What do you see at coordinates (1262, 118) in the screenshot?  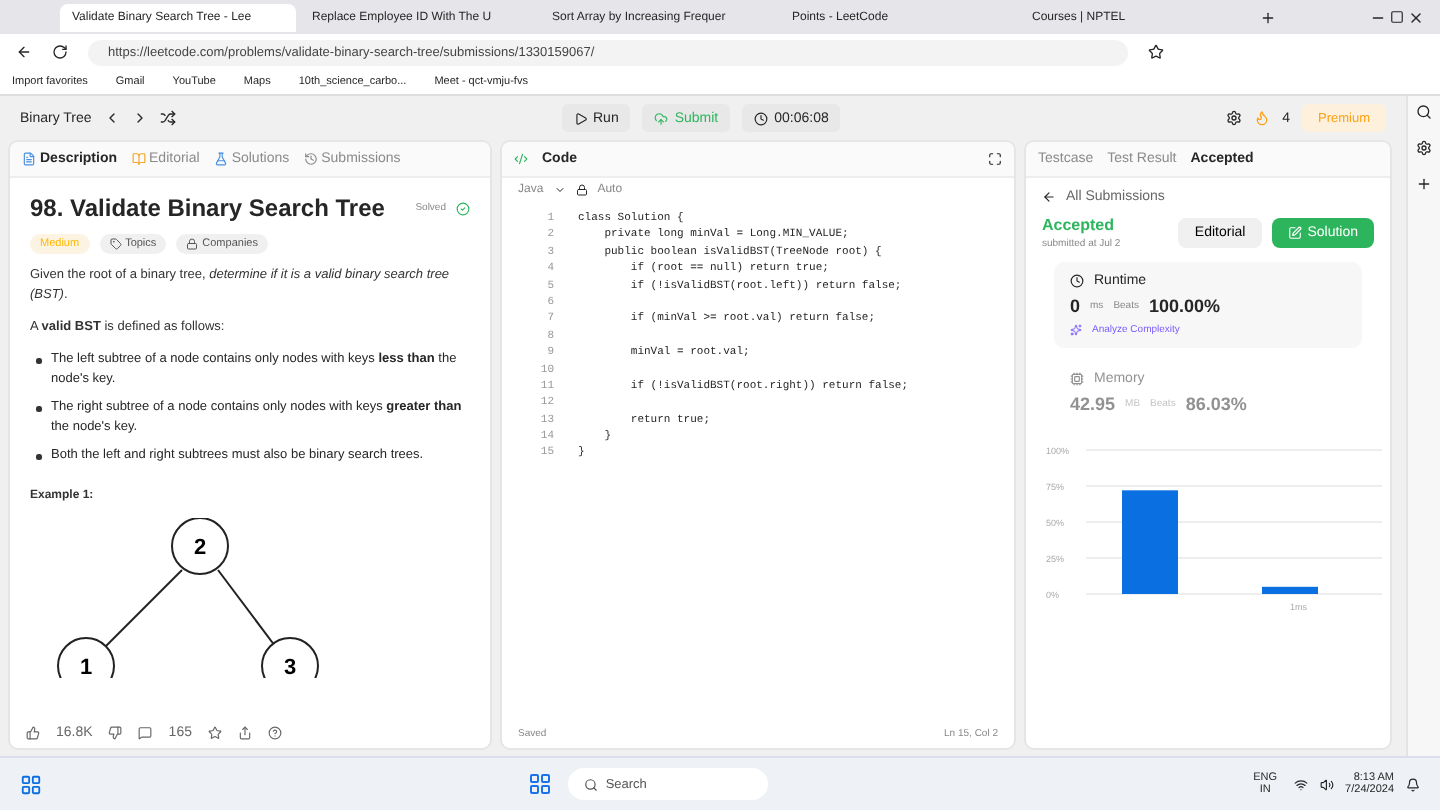 I see `flame-icon` at bounding box center [1262, 118].